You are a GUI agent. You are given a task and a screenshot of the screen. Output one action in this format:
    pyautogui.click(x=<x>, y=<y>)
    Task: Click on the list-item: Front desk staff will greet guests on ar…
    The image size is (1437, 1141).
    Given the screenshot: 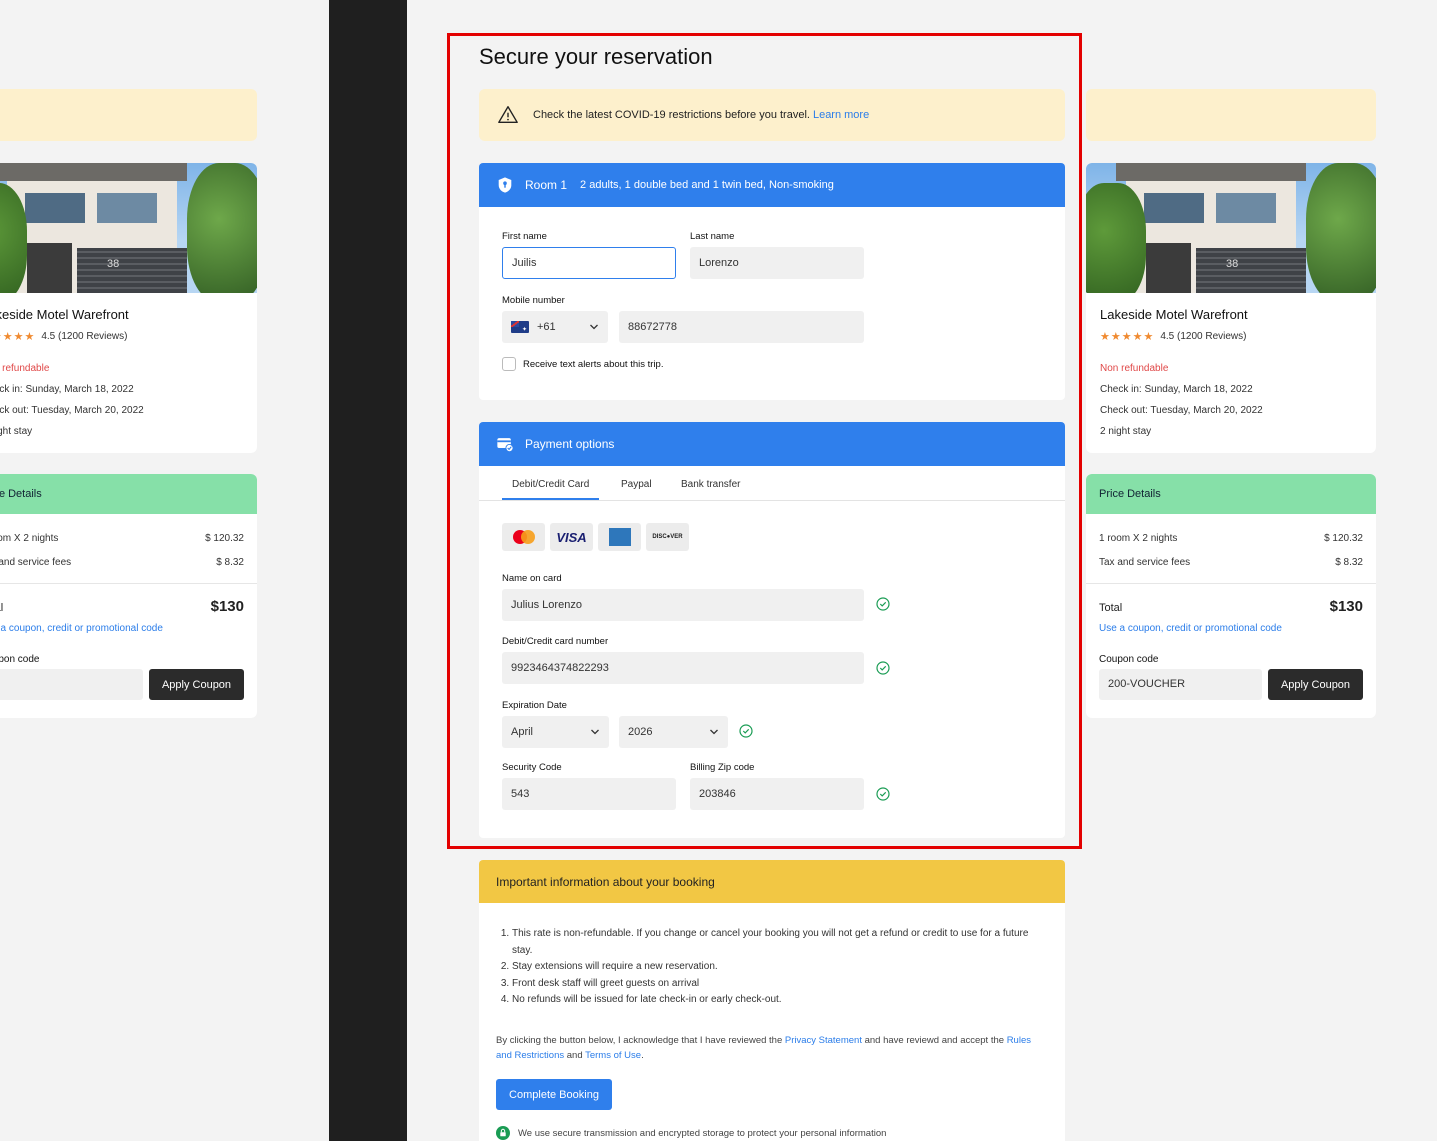 What is the action you would take?
    pyautogui.click(x=774, y=984)
    